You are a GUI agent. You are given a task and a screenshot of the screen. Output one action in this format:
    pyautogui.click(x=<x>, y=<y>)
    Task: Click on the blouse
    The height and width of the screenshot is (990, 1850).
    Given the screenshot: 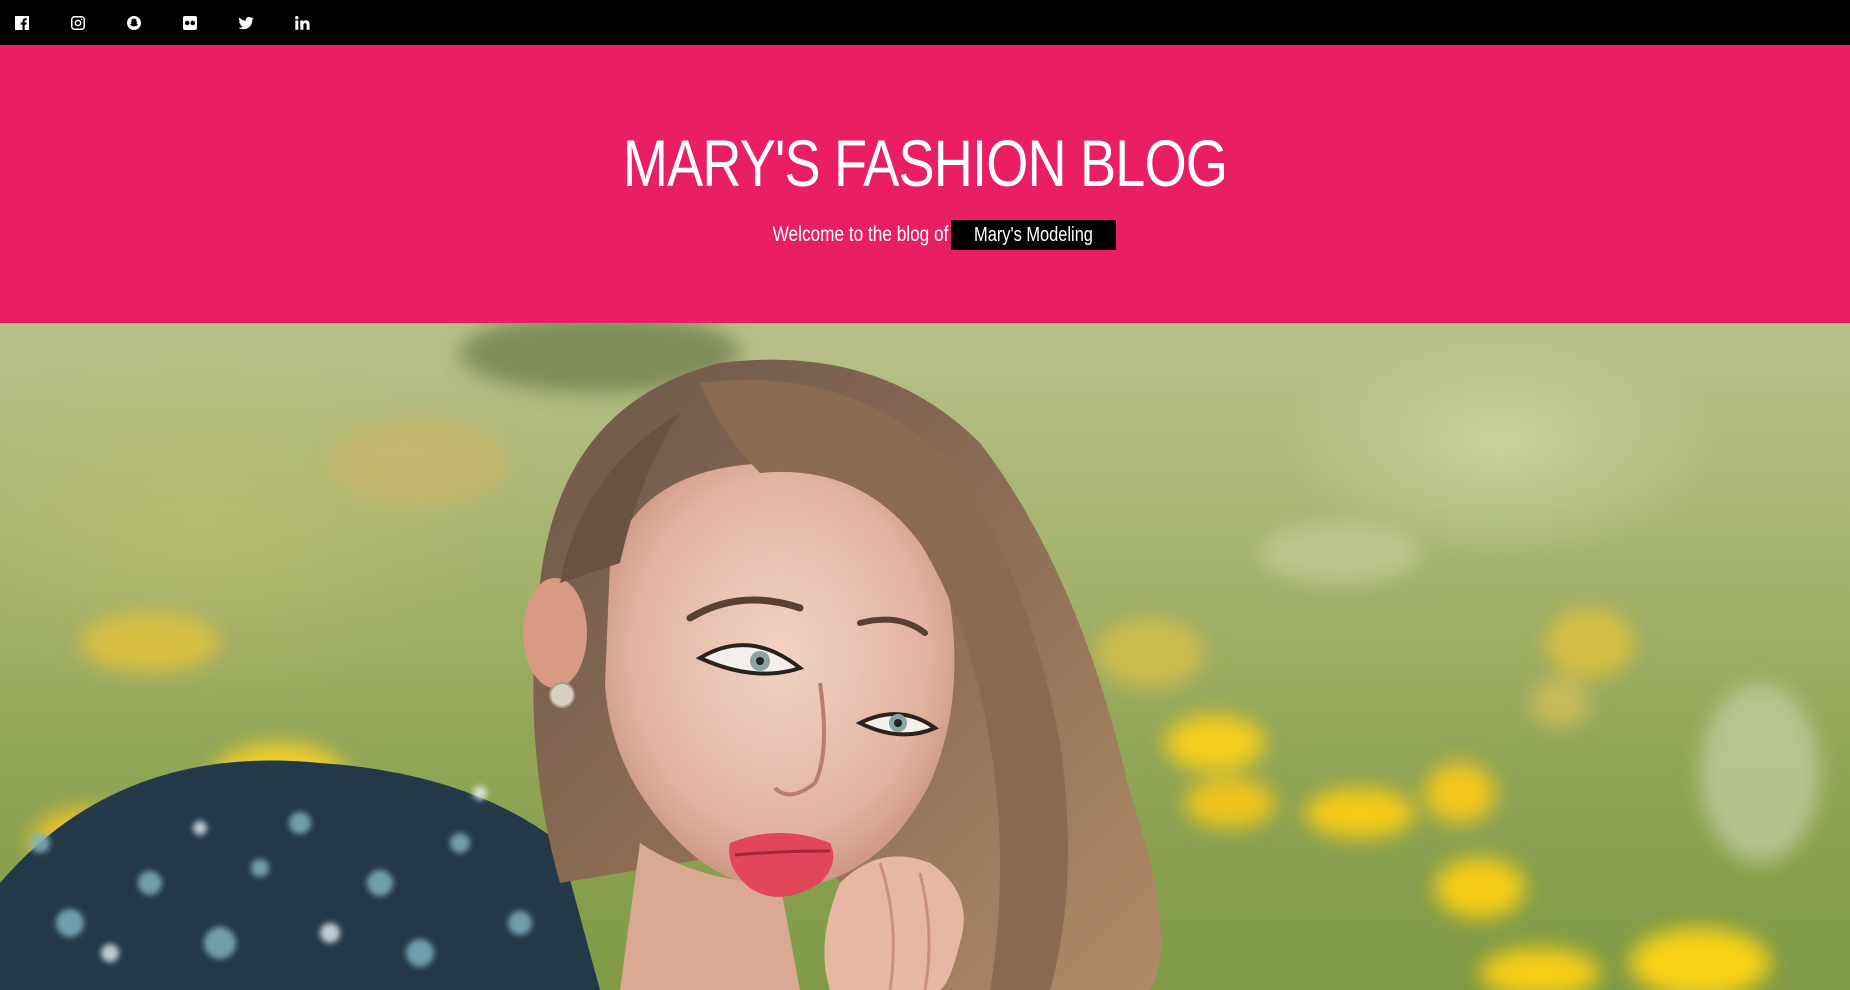 What is the action you would take?
    pyautogui.click(x=300, y=875)
    